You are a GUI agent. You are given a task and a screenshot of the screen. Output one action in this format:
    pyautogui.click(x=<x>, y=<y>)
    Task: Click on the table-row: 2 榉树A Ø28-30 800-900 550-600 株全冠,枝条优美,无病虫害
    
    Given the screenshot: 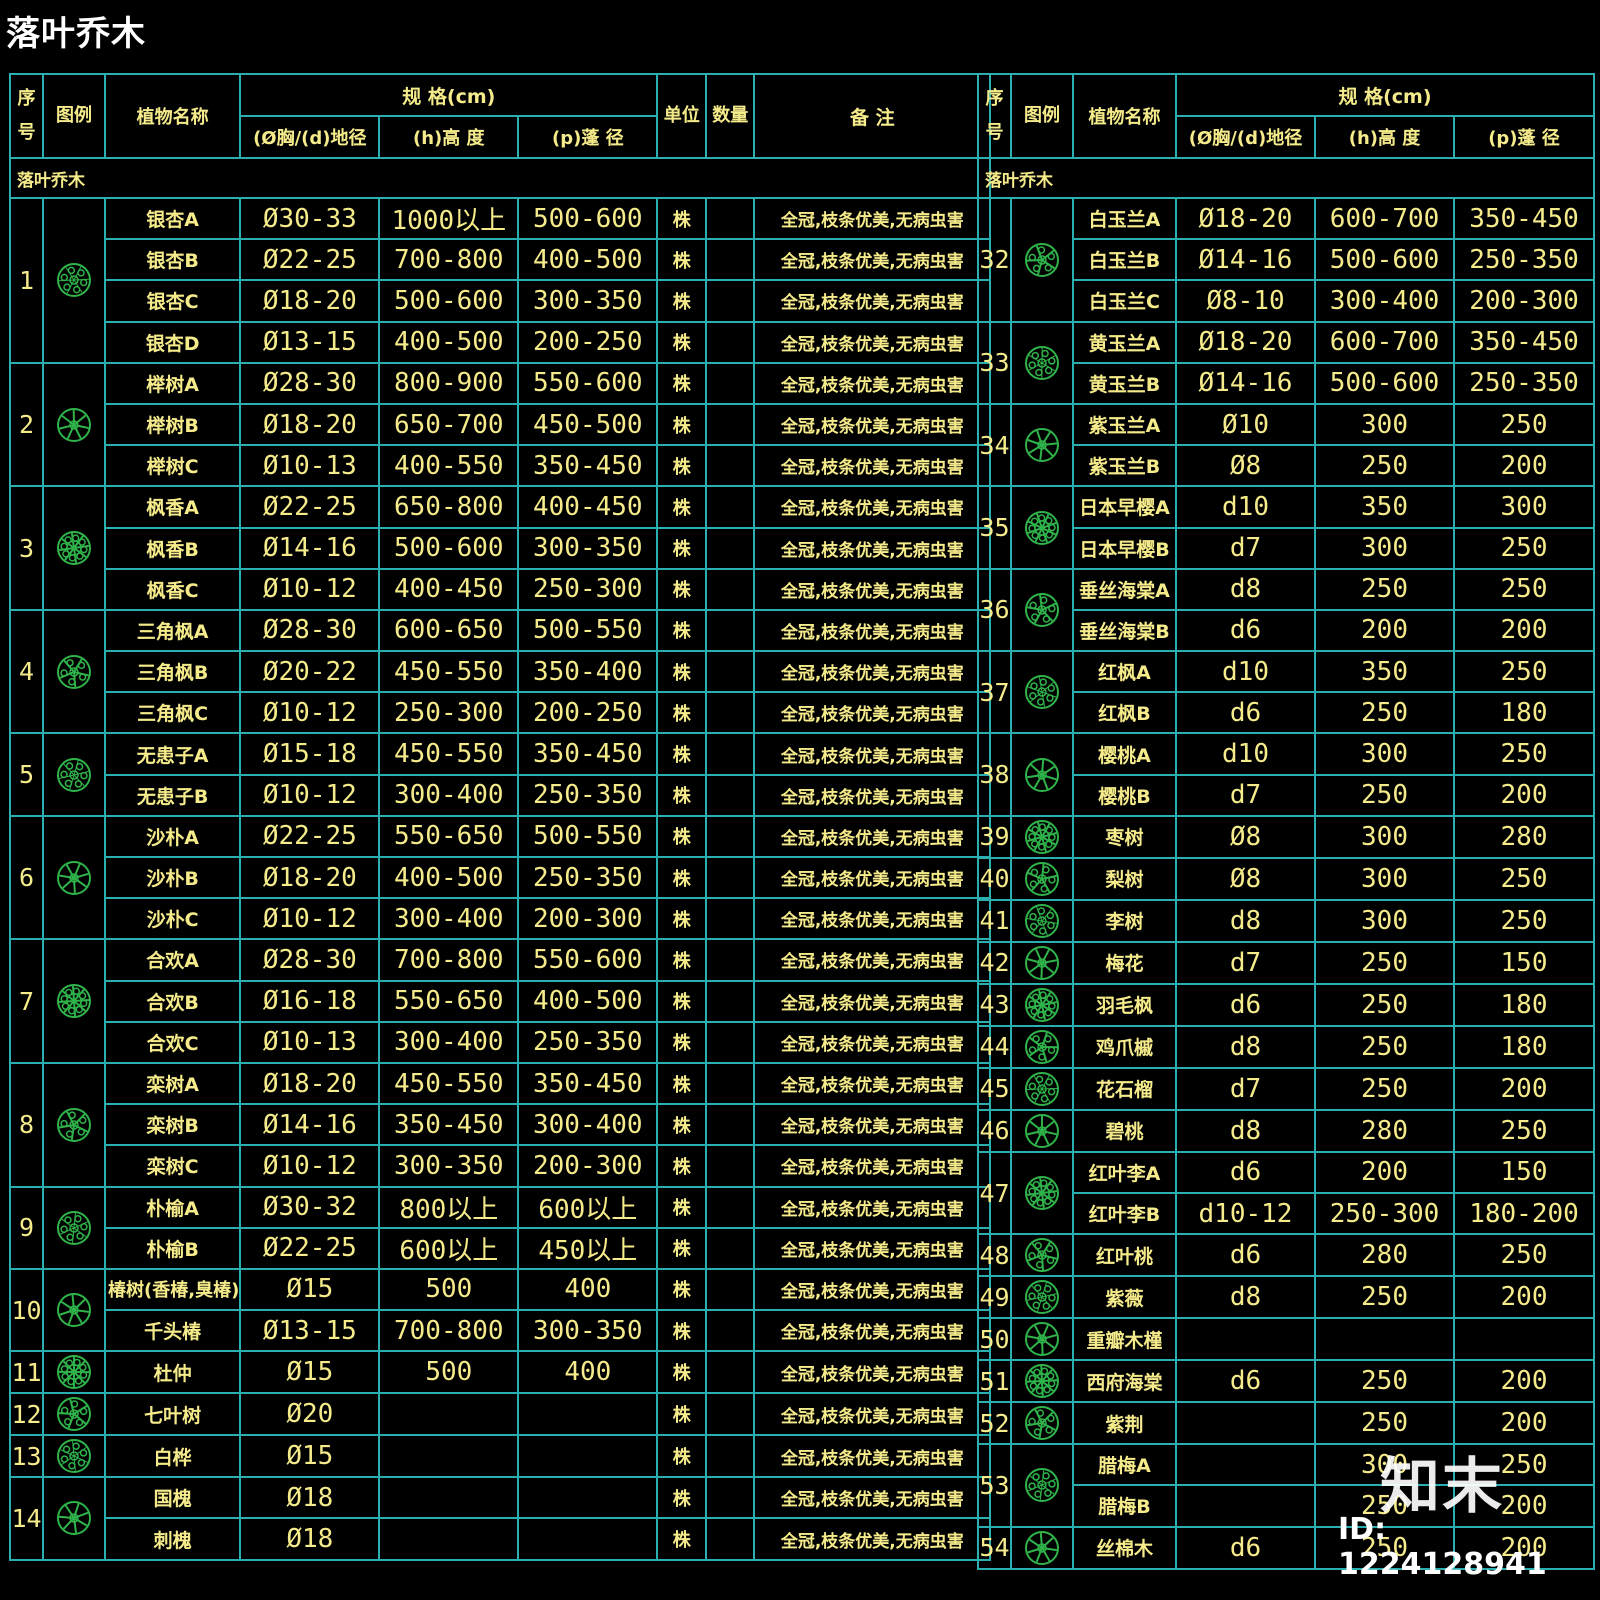 What is the action you would take?
    pyautogui.click(x=500, y=424)
    